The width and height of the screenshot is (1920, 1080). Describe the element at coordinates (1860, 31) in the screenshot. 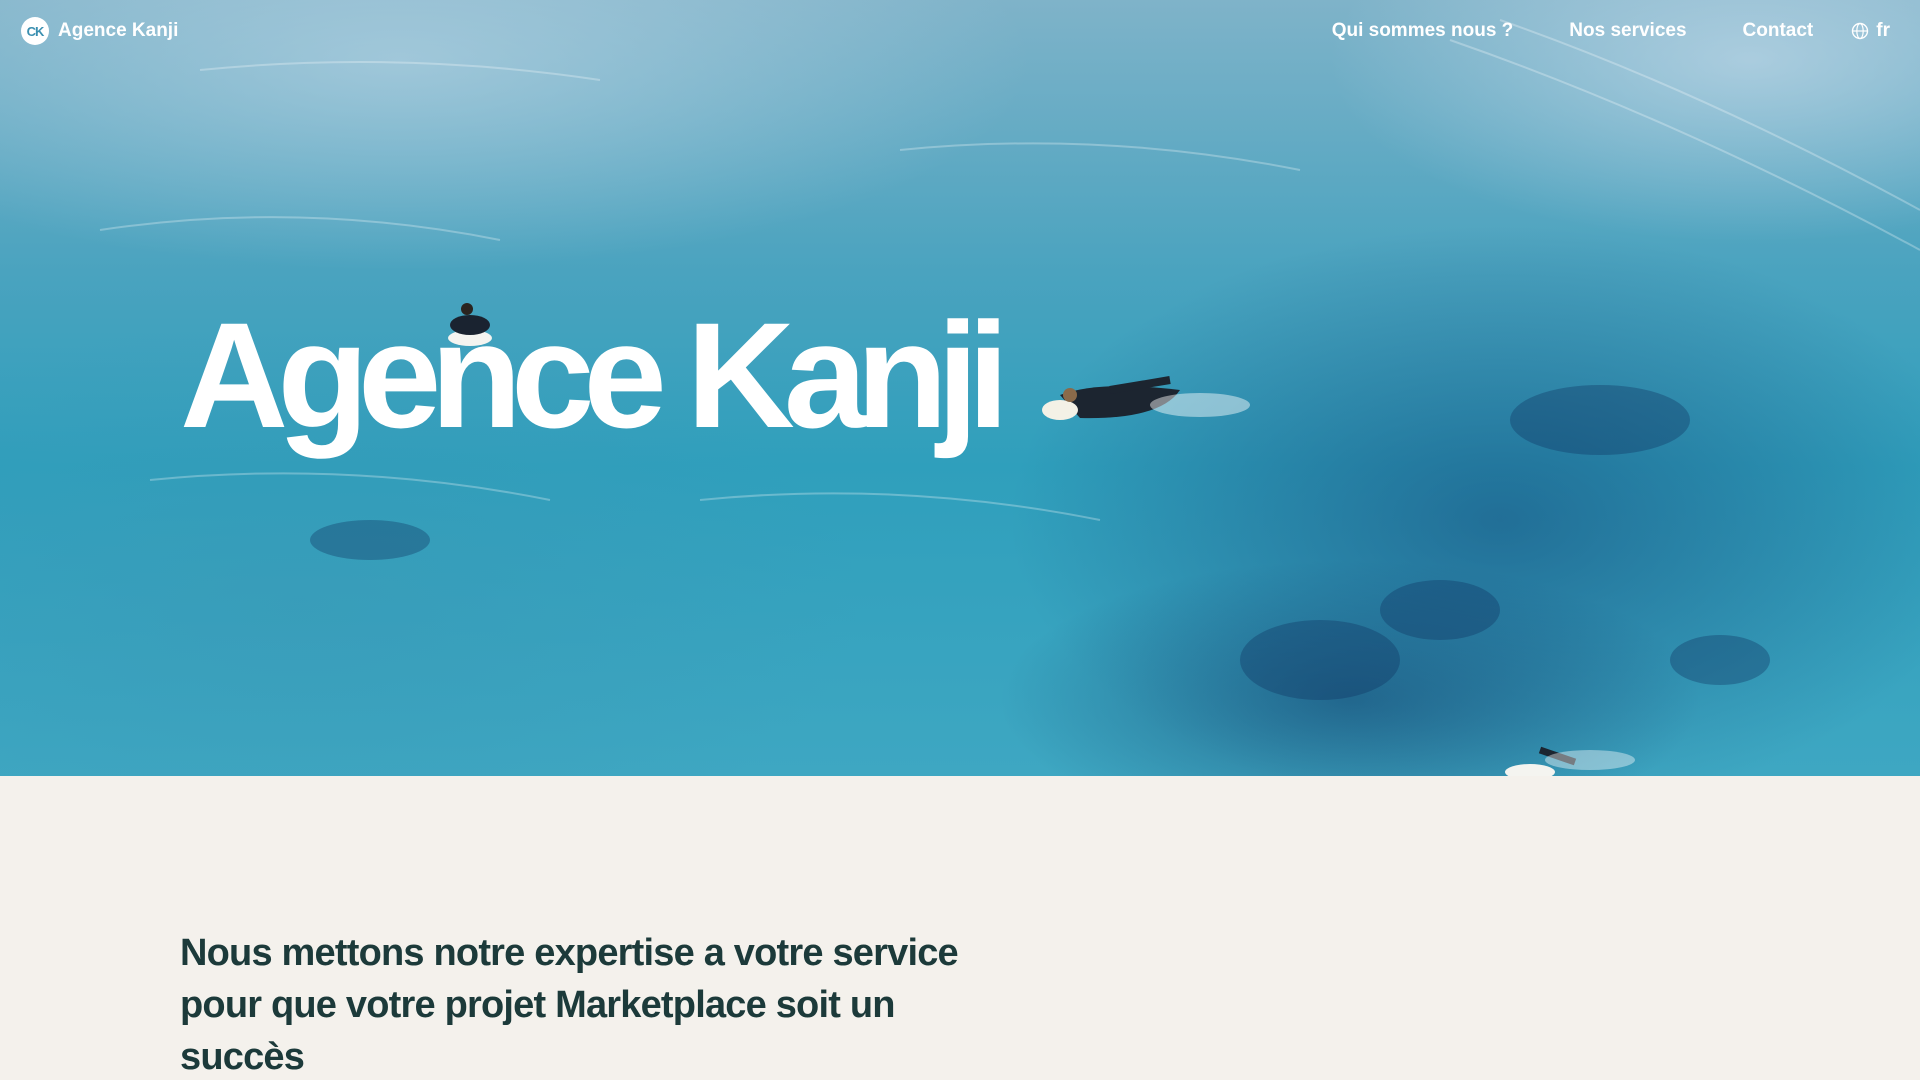

I see `globe-icon` at that location.